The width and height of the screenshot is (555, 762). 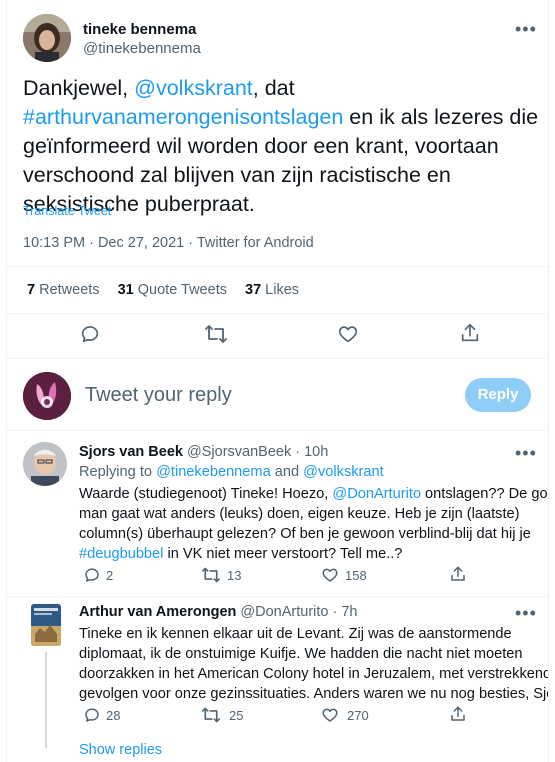 I want to click on text-segment: Dankjewel,, so click(x=79, y=88).